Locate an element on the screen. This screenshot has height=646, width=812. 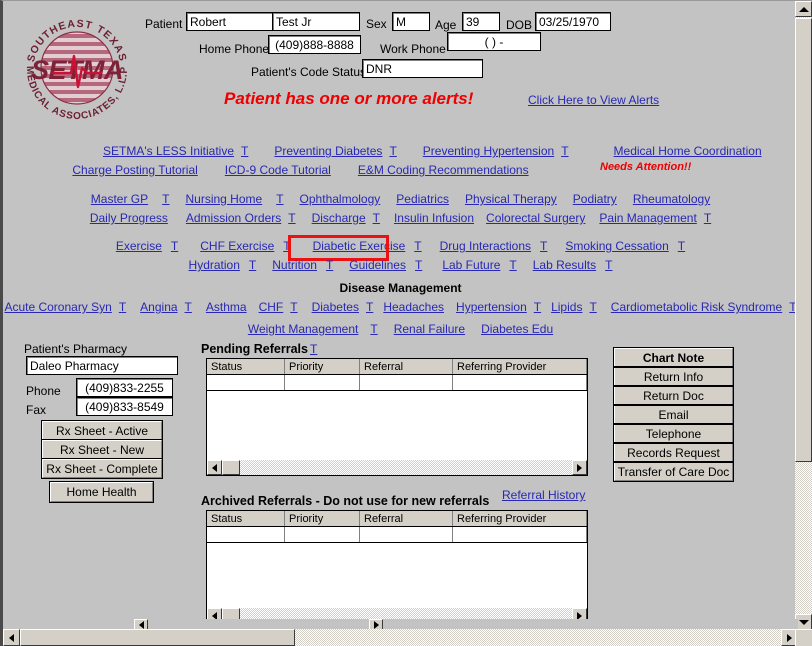
nav-t-discharge: T is located at coordinates (376, 218).